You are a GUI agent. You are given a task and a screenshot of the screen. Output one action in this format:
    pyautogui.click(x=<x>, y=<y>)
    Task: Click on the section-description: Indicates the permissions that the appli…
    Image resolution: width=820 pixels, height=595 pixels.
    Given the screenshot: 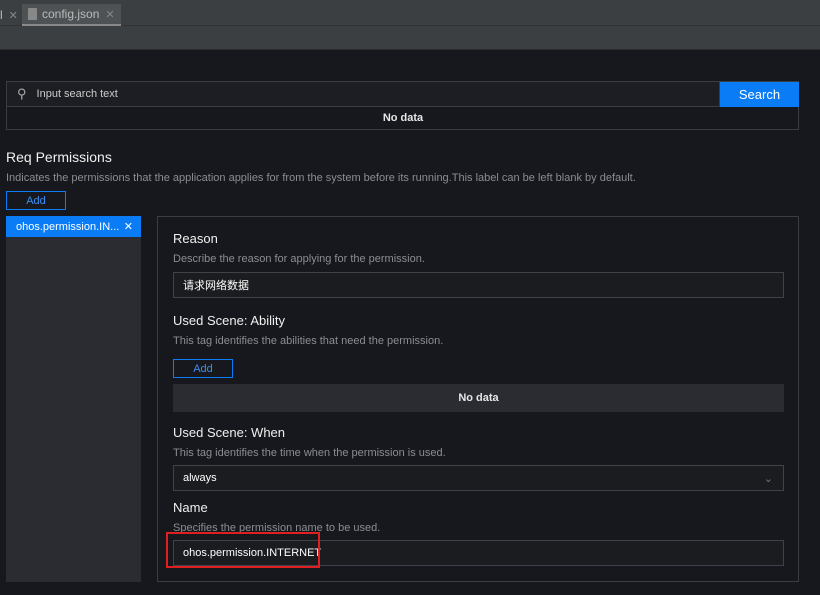 What is the action you would take?
    pyautogui.click(x=321, y=178)
    